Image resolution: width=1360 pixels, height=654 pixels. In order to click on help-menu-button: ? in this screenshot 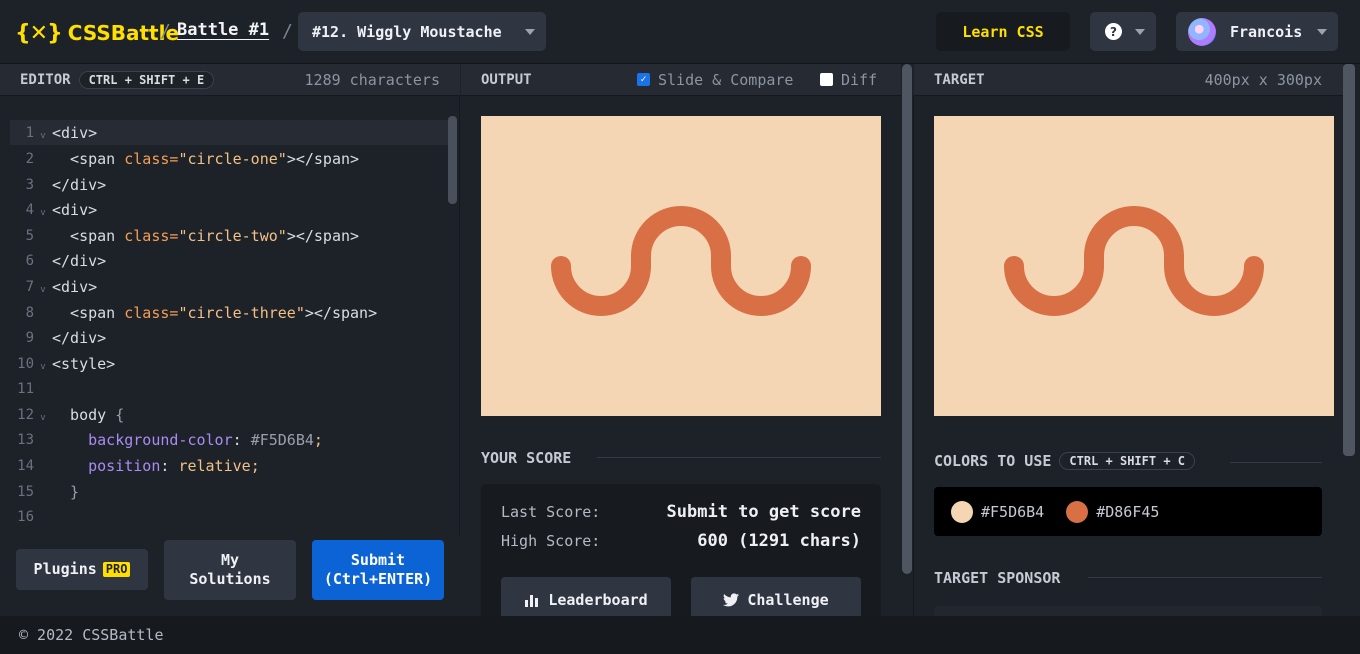, I will do `click(1123, 31)`.